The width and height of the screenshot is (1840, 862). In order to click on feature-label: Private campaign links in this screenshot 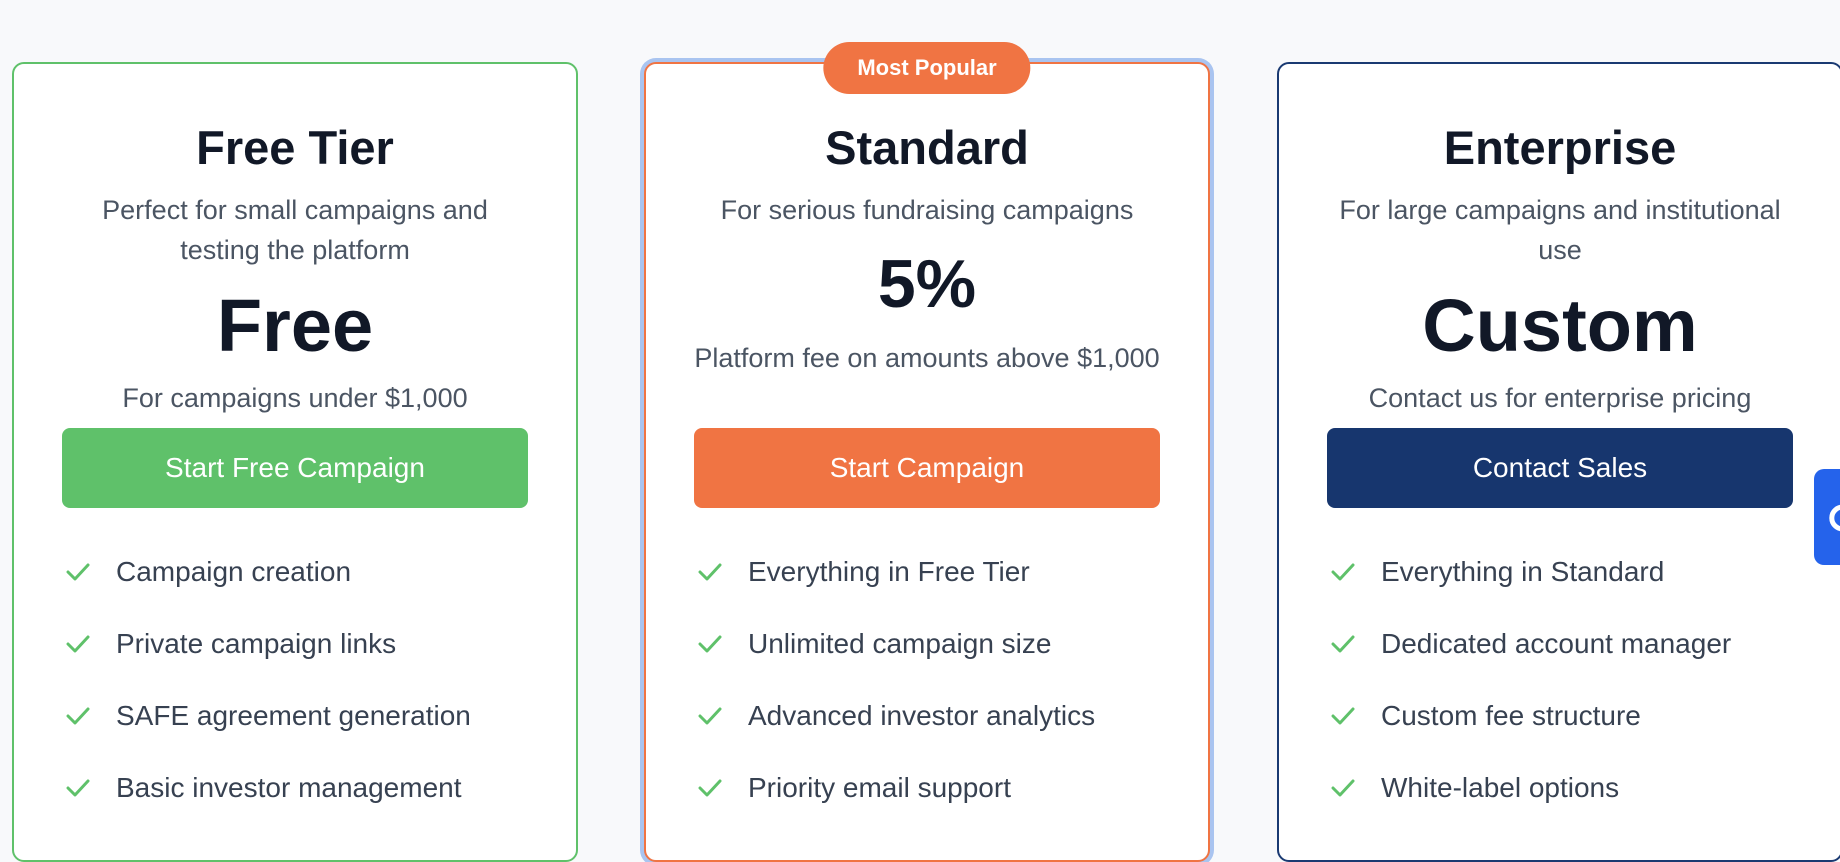, I will do `click(256, 643)`.